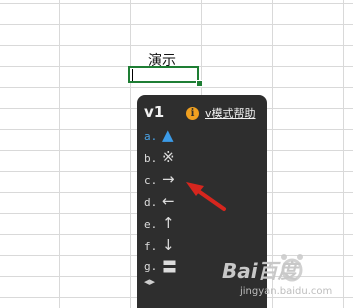 The width and height of the screenshot is (353, 308). Describe the element at coordinates (260, 271) in the screenshot. I see `watermark-text: Bai百度` at that location.